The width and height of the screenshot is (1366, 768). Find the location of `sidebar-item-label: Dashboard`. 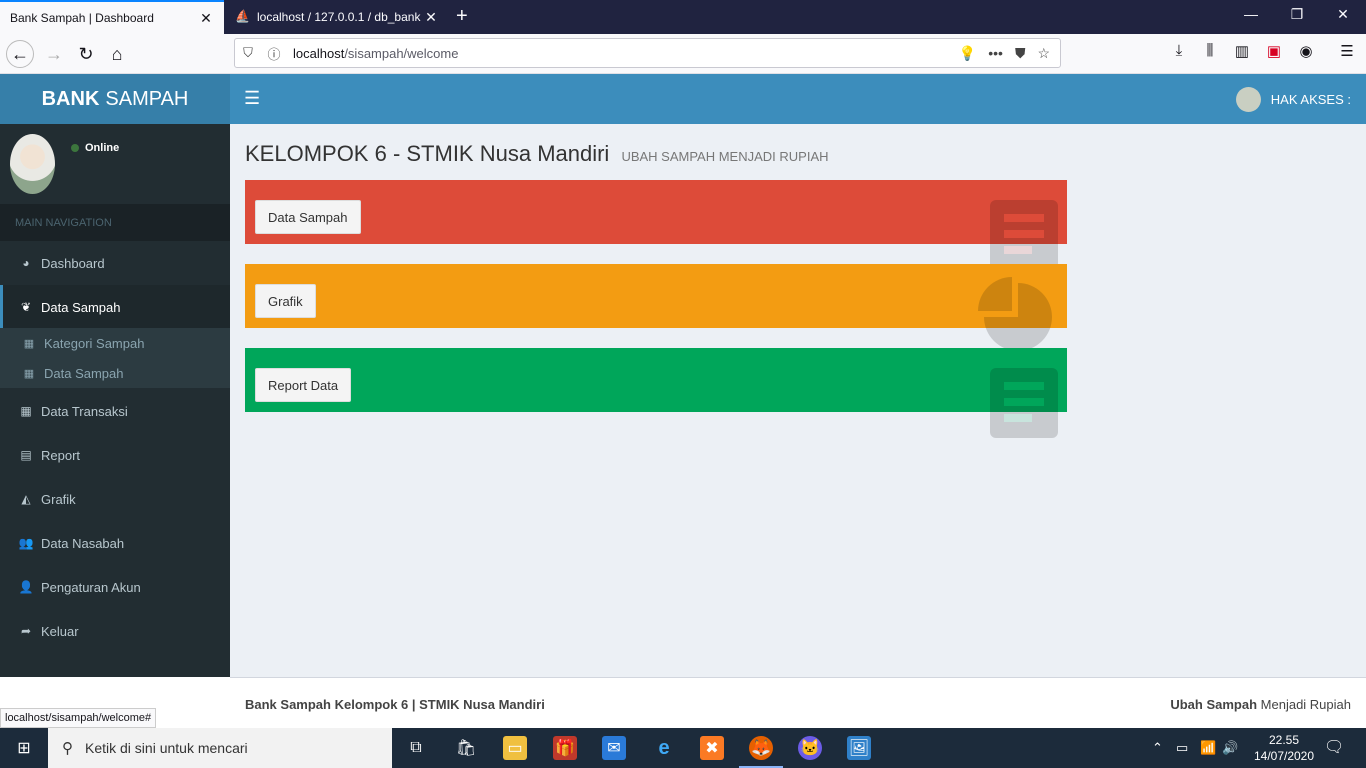

sidebar-item-label: Dashboard is located at coordinates (73, 263).